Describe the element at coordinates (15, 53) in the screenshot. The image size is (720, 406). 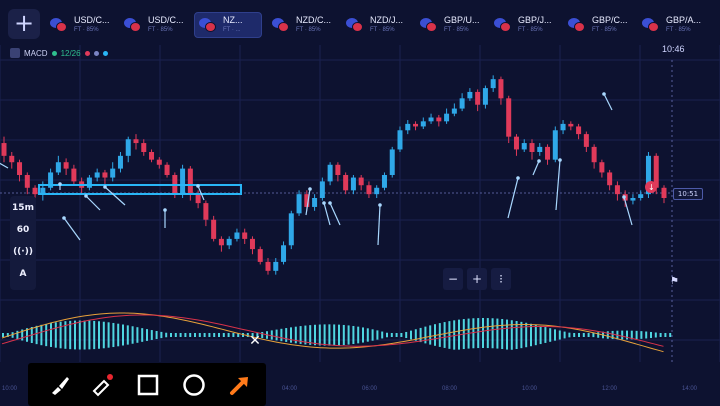
I see `layers-icon` at that location.